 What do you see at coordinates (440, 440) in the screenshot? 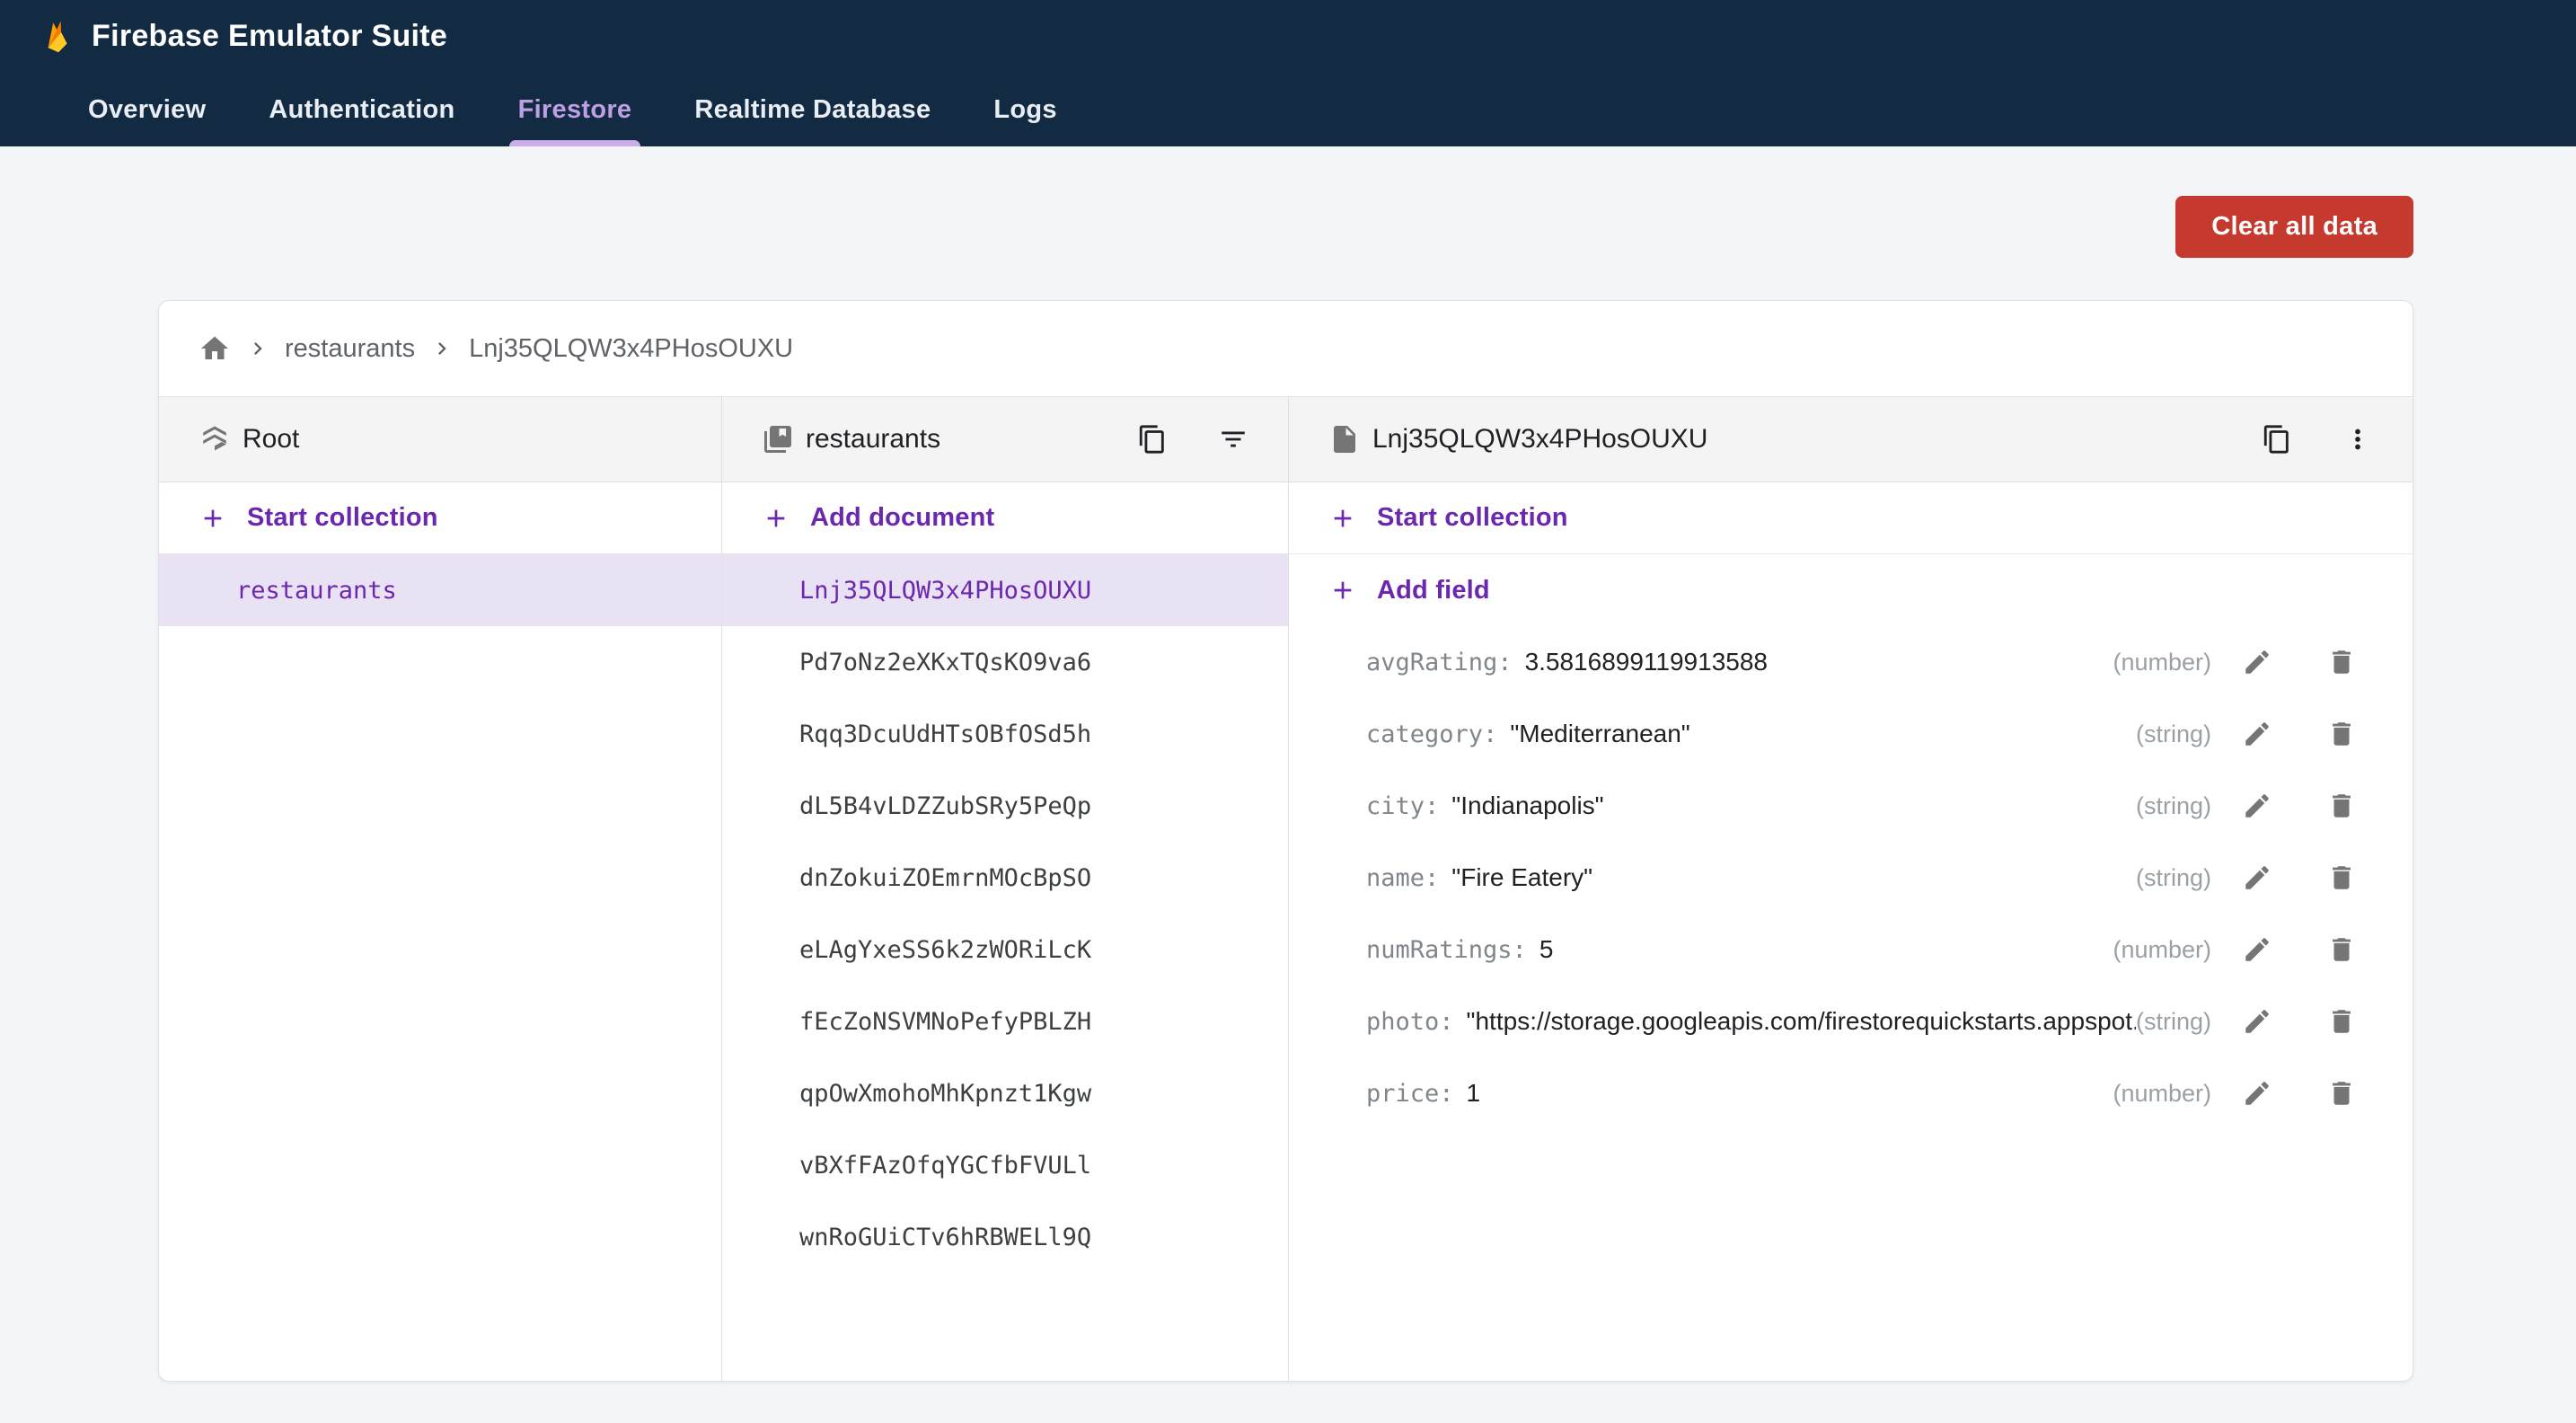
I see `root-panel-header: Root` at bounding box center [440, 440].